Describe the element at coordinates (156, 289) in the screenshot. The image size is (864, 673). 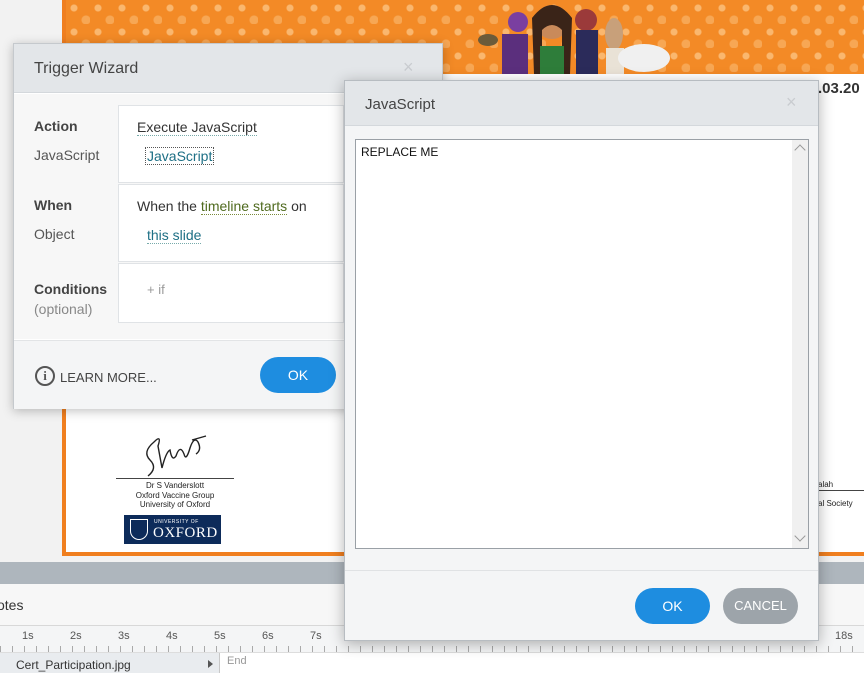
I see `add-condition-link: + if` at that location.